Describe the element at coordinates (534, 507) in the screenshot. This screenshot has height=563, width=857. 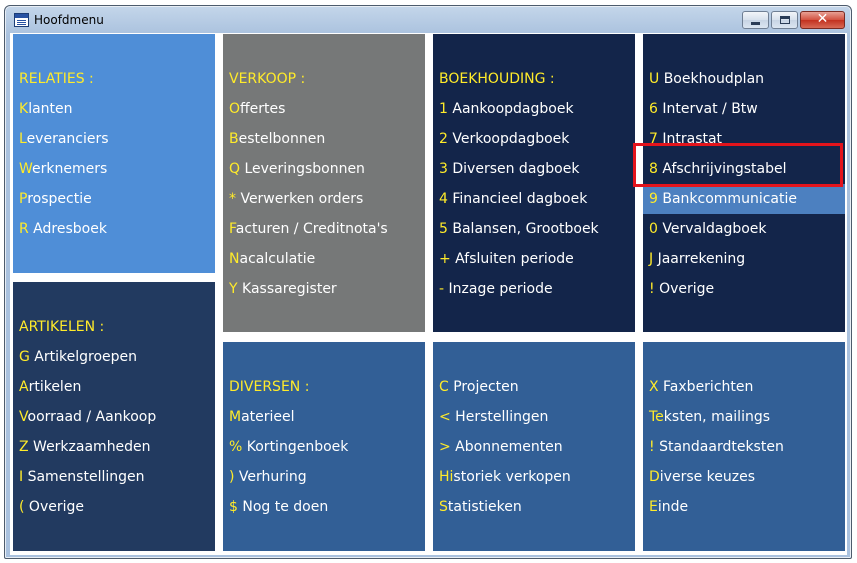
I see `menu-item-statistieken: Statistieken` at that location.